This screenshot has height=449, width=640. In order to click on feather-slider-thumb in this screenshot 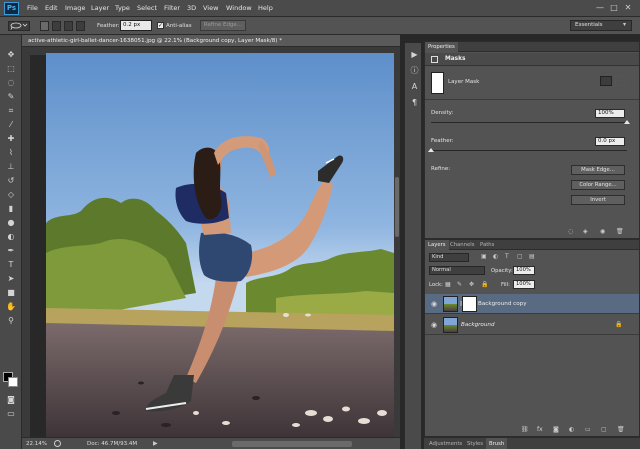, I will do `click(431, 150)`.